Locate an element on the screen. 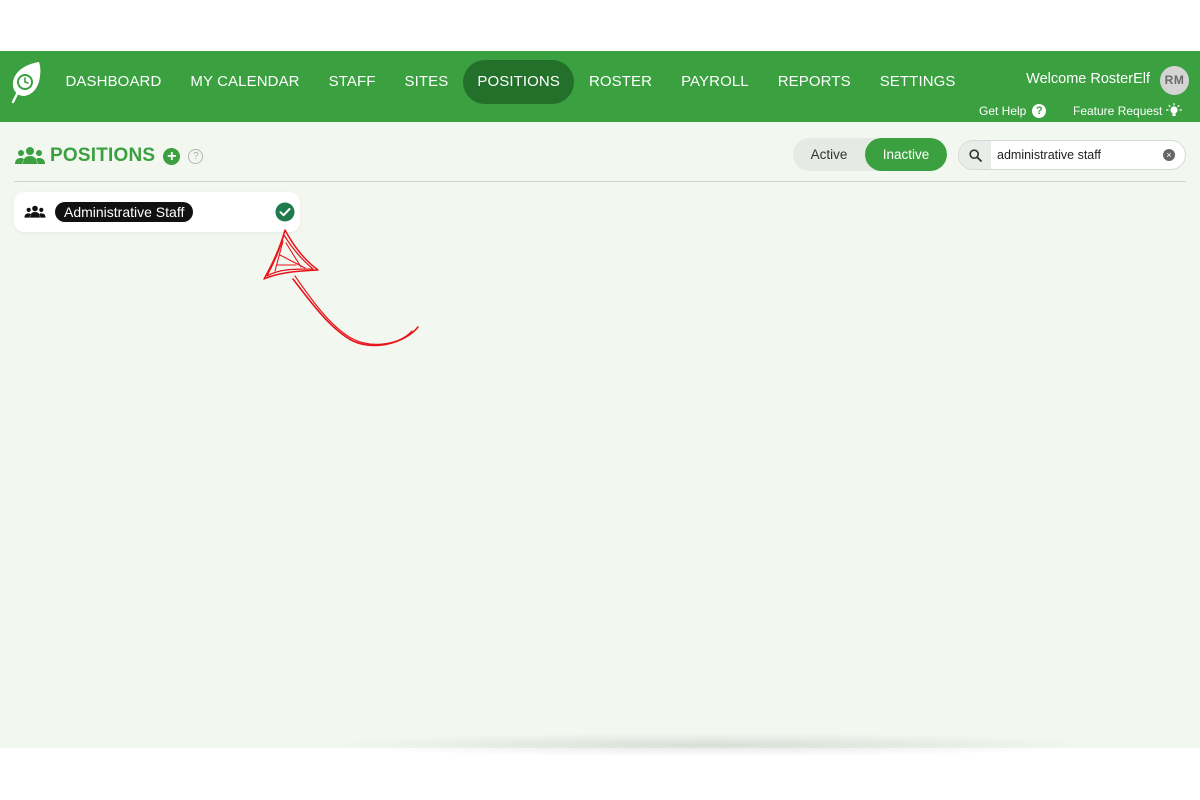  active-toggle: Active is located at coordinates (829, 154).